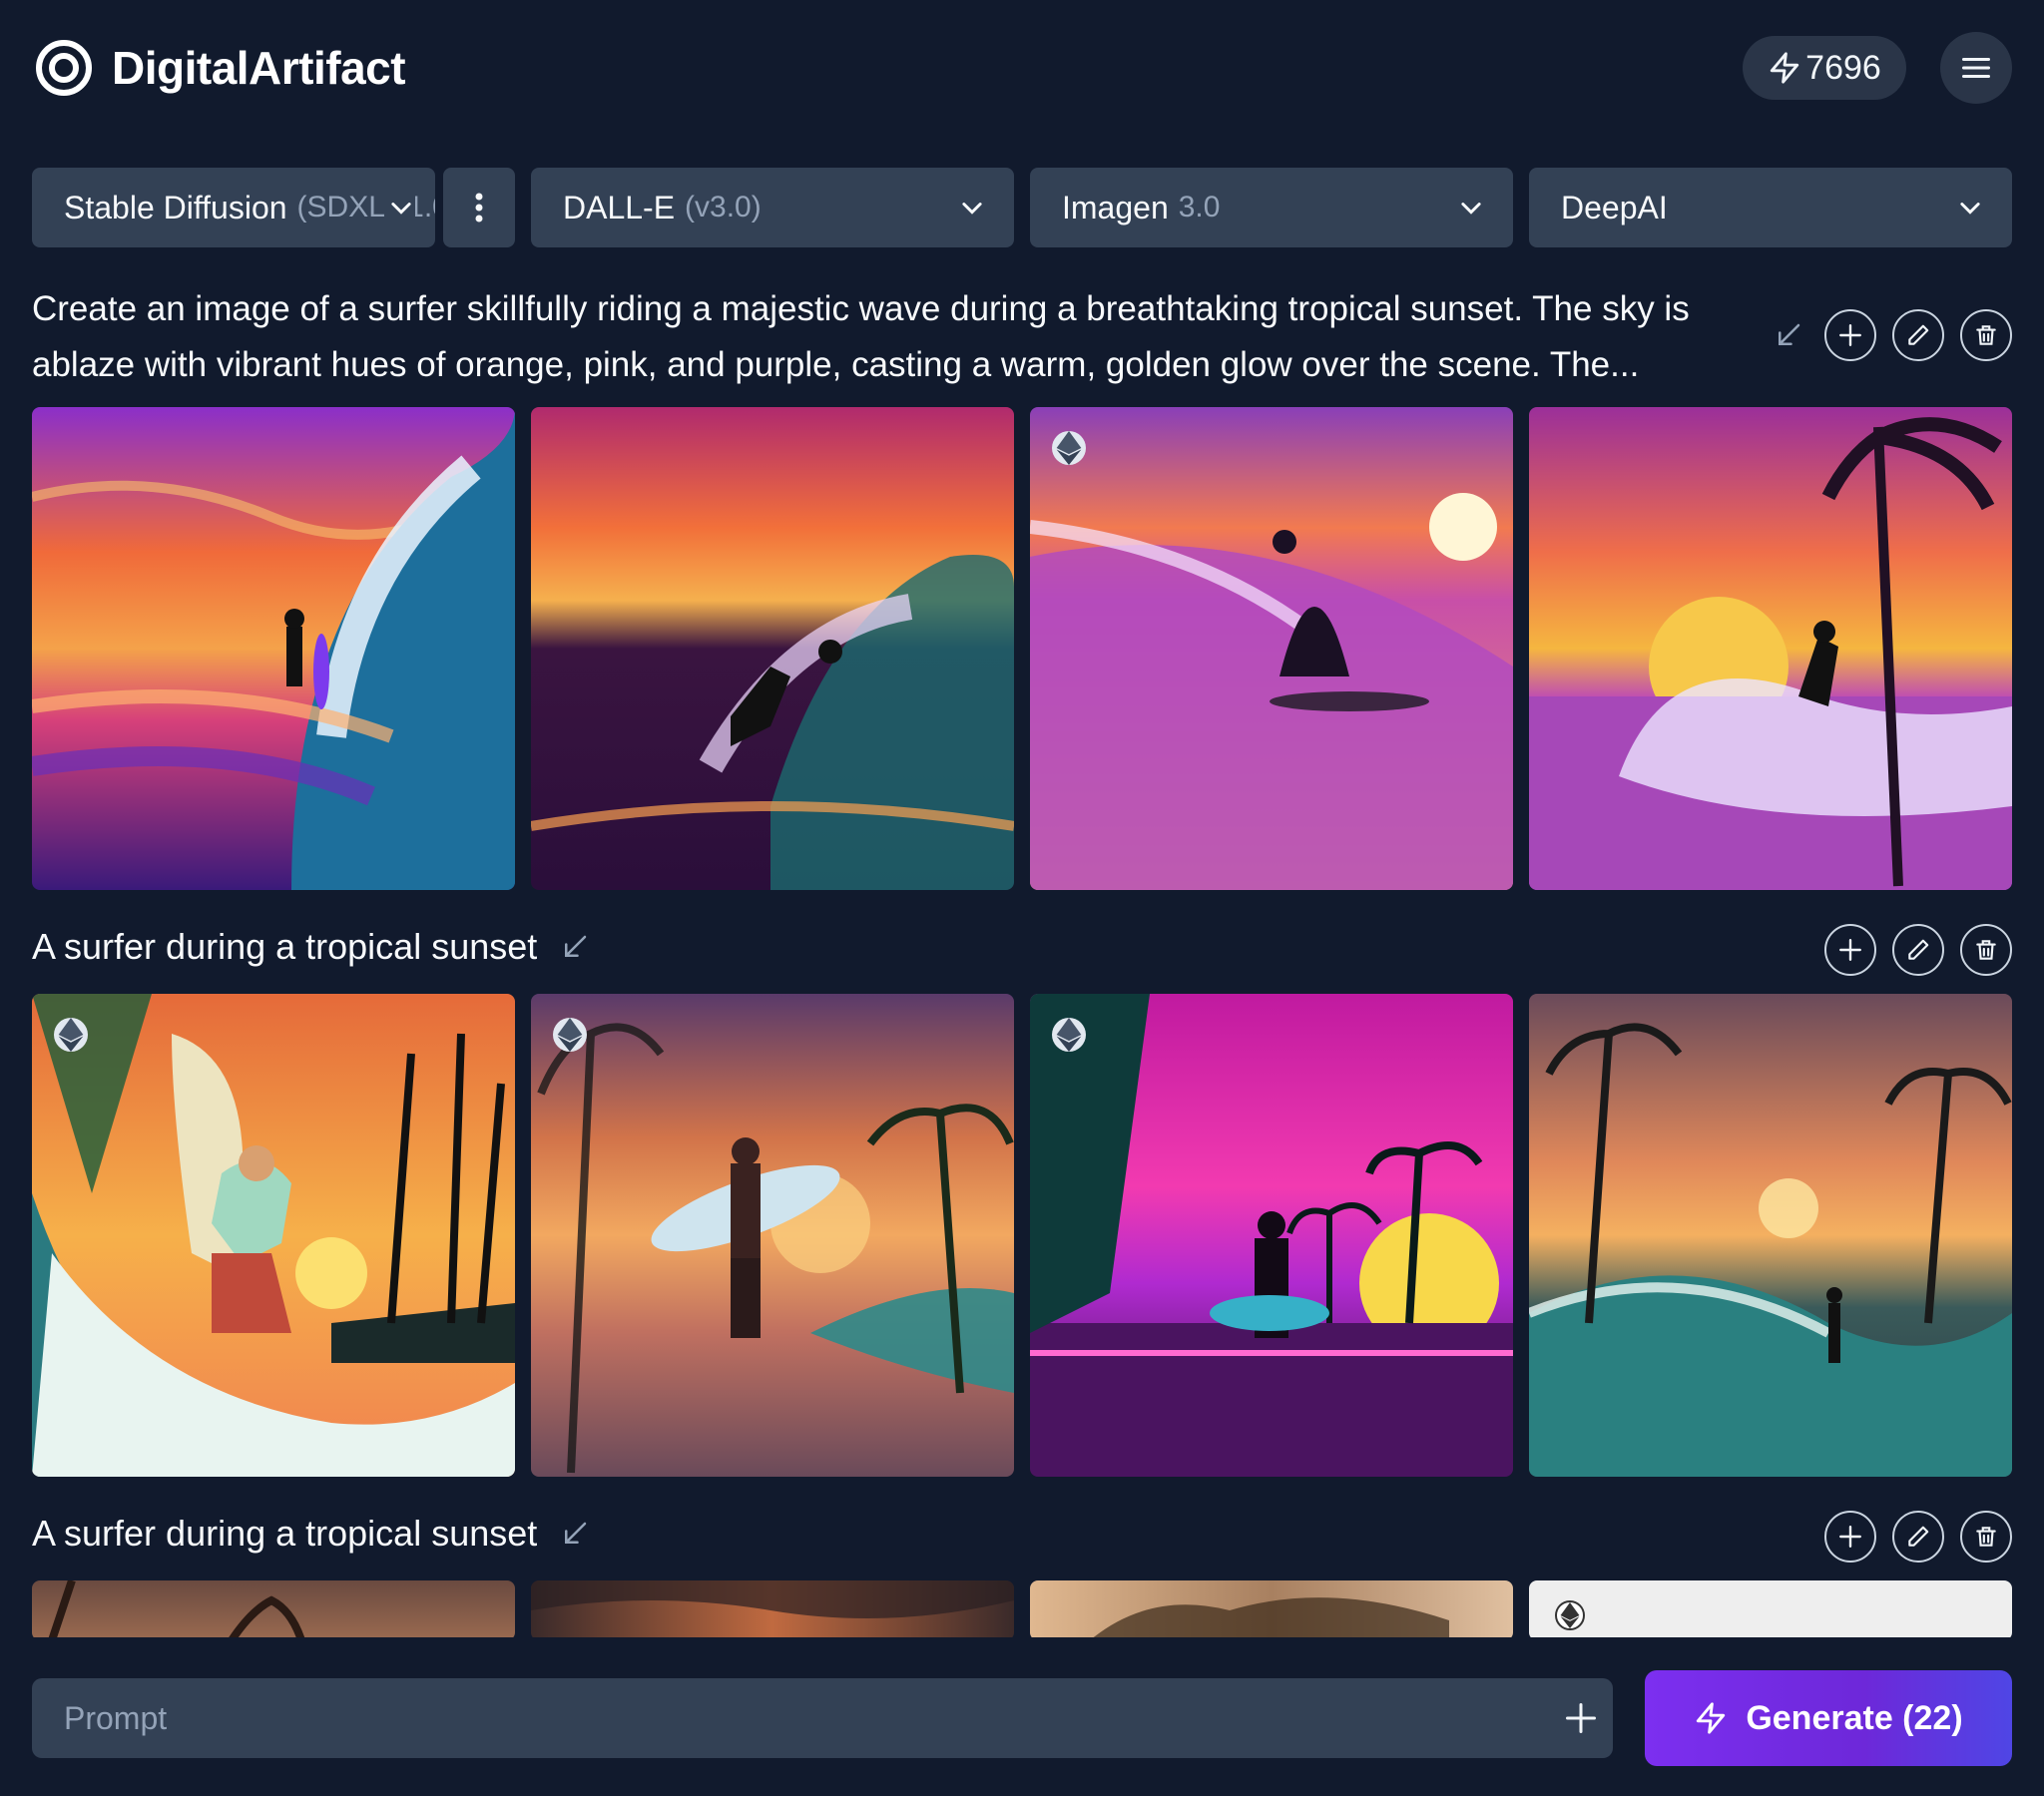  Describe the element at coordinates (175, 207) in the screenshot. I see `model-name: Stable Diffusion` at that location.